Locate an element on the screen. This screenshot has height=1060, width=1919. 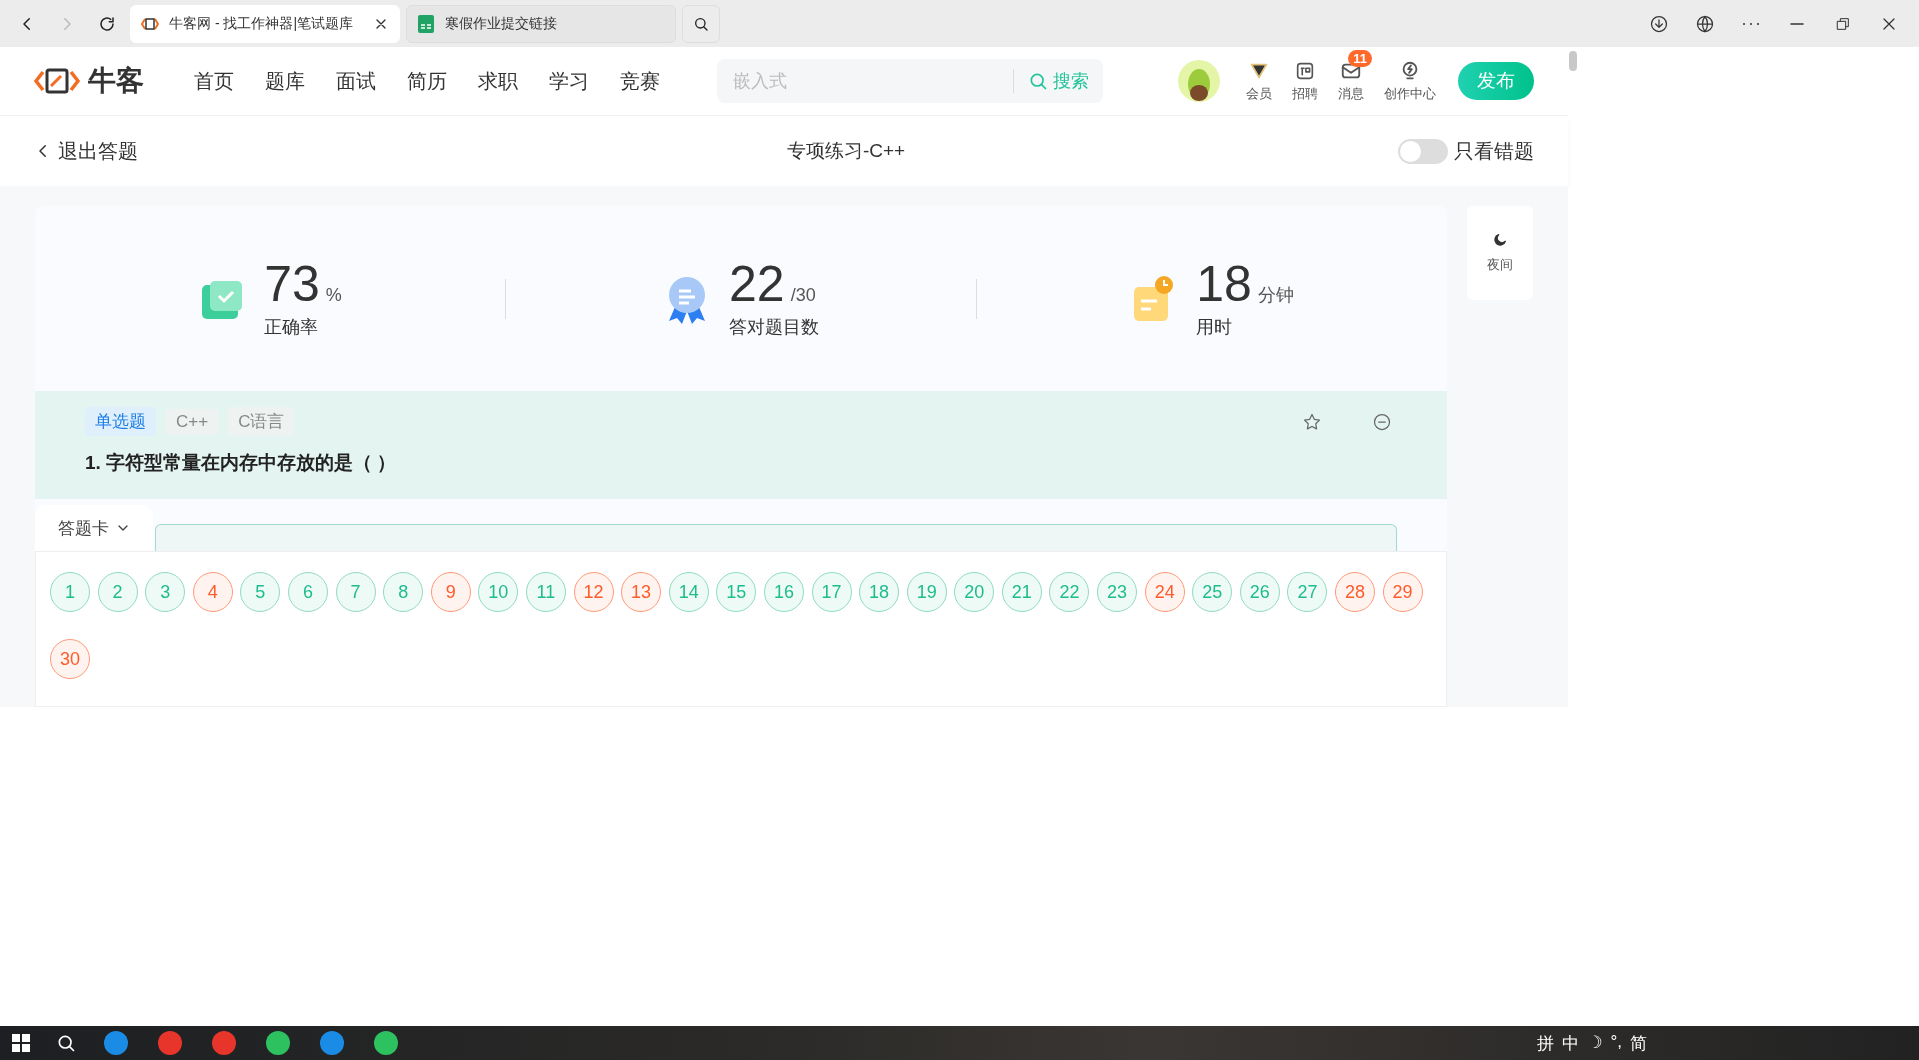
question-number: 4 is located at coordinates (212, 592).